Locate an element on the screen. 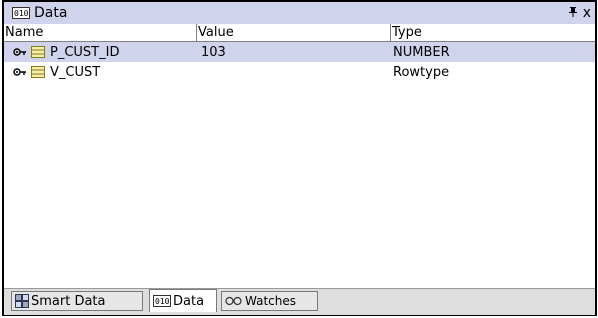 This screenshot has width=598, height=318. variable-type: Rowtype is located at coordinates (421, 72).